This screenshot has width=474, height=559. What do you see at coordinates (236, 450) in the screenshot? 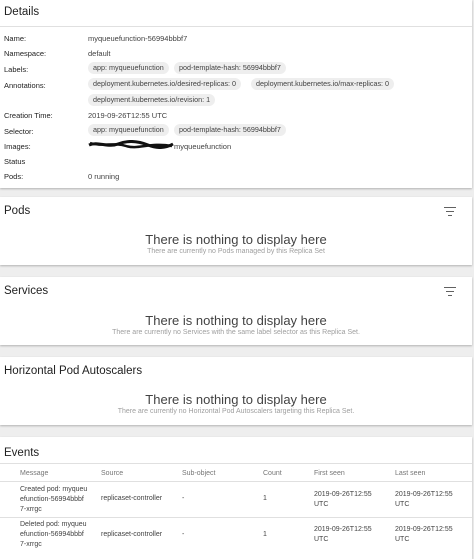
I see `events-header: Events` at bounding box center [236, 450].